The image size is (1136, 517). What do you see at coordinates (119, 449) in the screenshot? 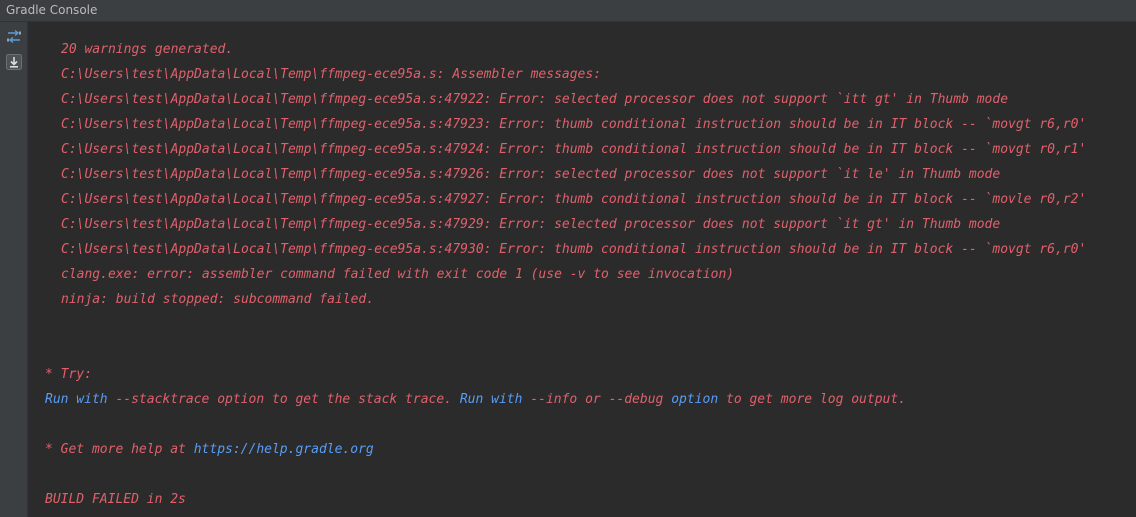
I see `help-prefix: * Get more help at` at bounding box center [119, 449].